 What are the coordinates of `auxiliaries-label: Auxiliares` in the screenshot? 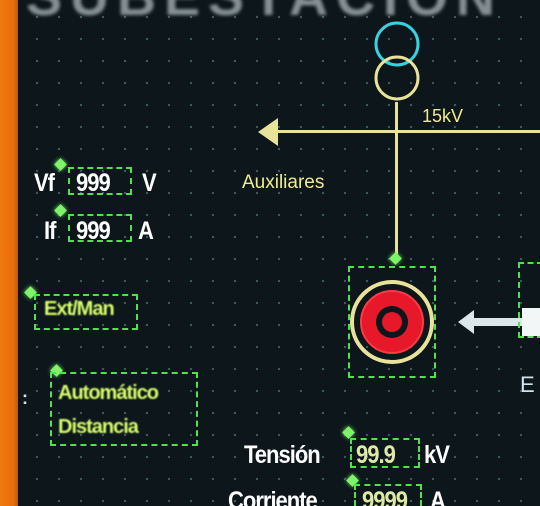 It's located at (283, 182).